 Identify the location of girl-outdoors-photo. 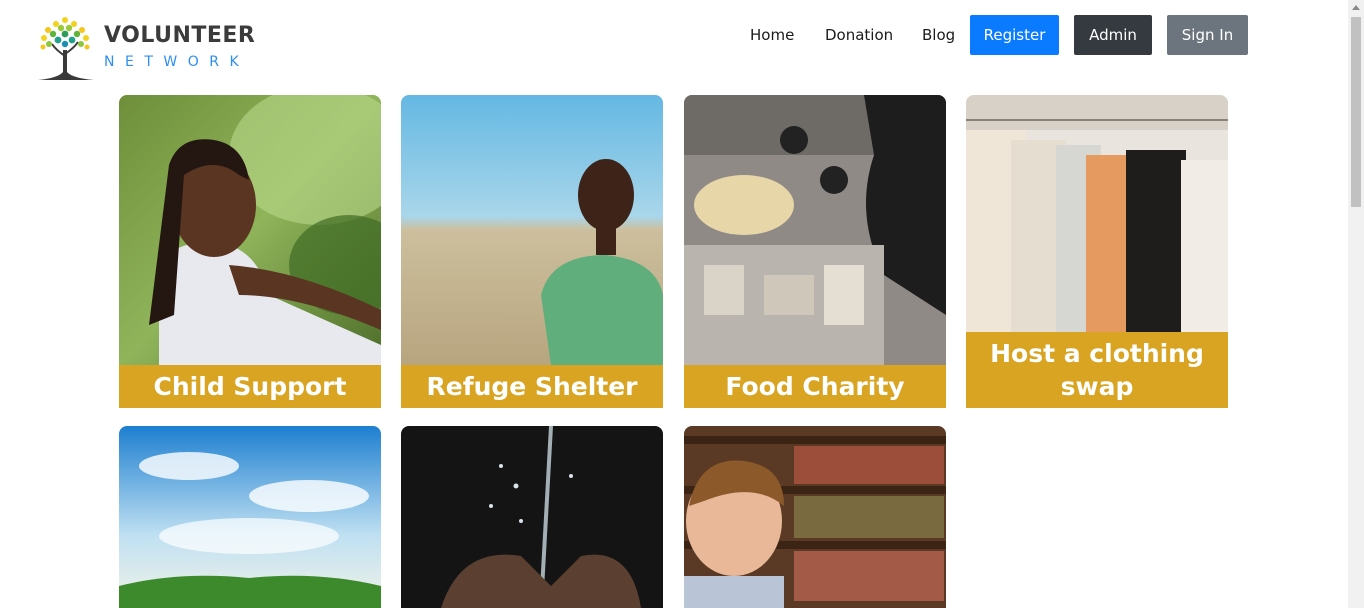
(250, 230).